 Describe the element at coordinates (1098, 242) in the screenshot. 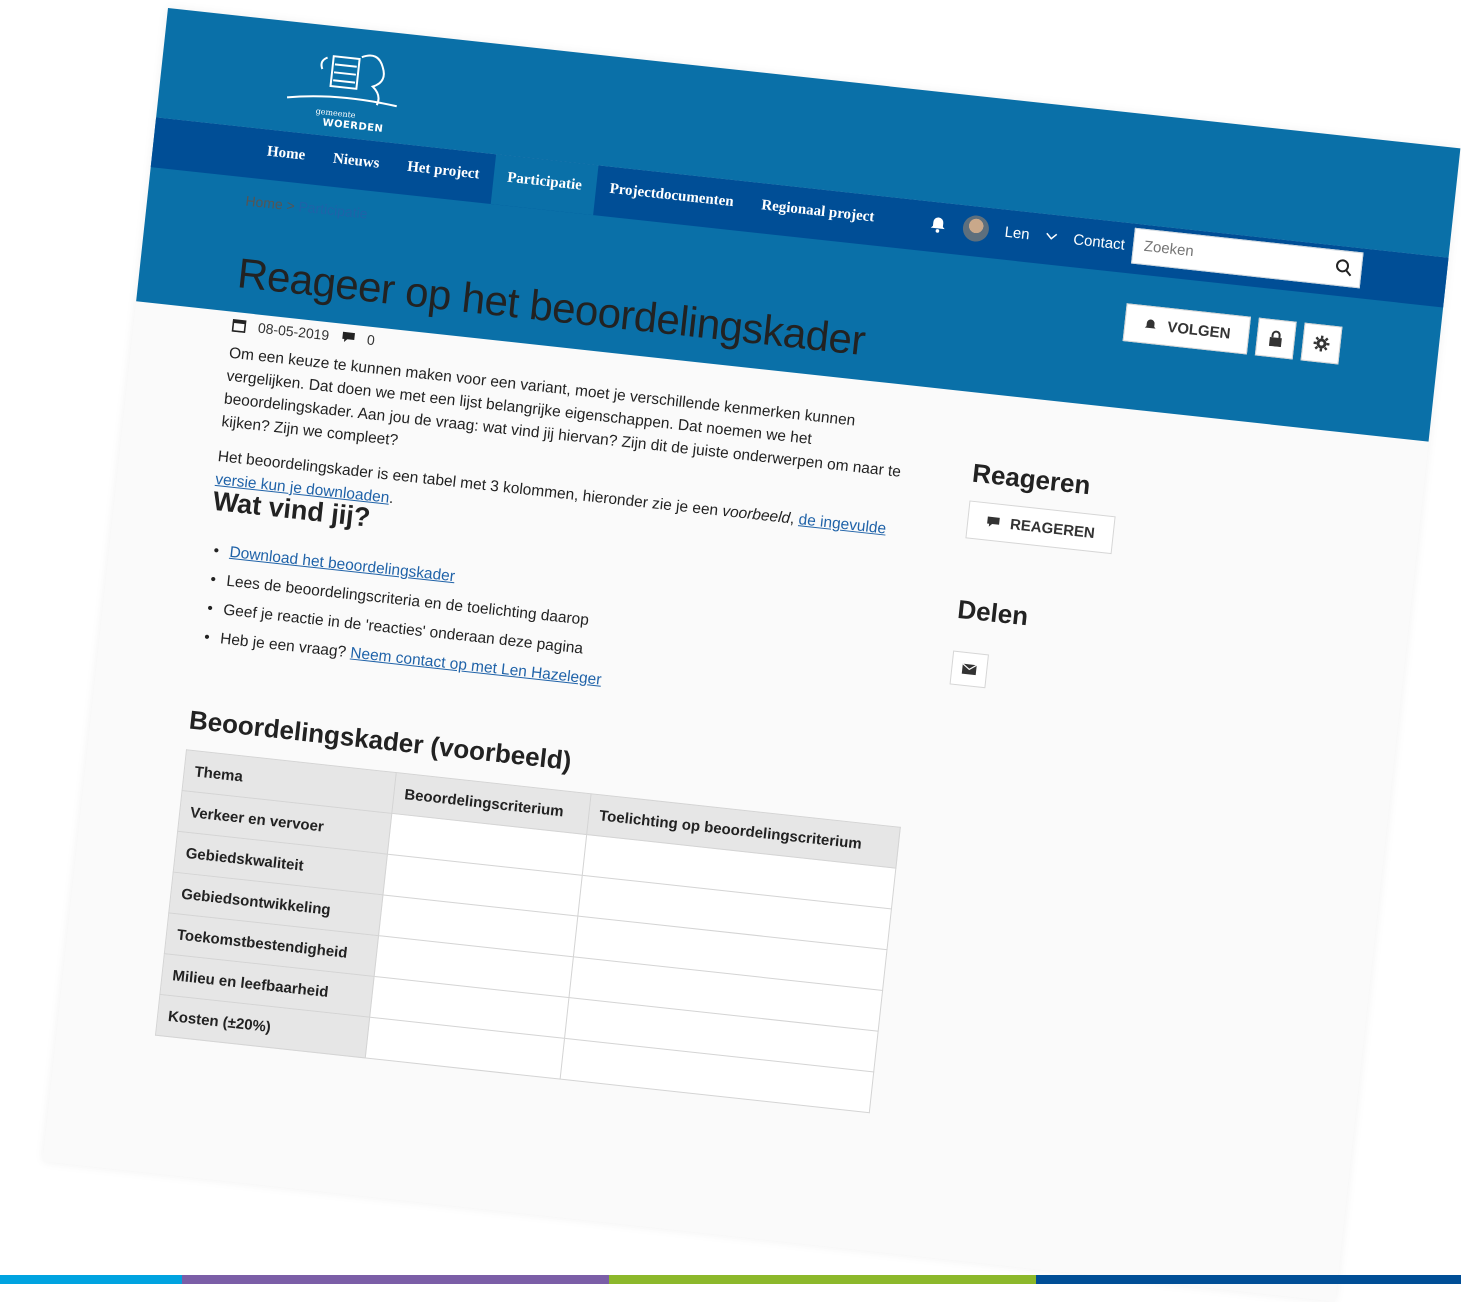

I see `contact-link: Contact` at that location.